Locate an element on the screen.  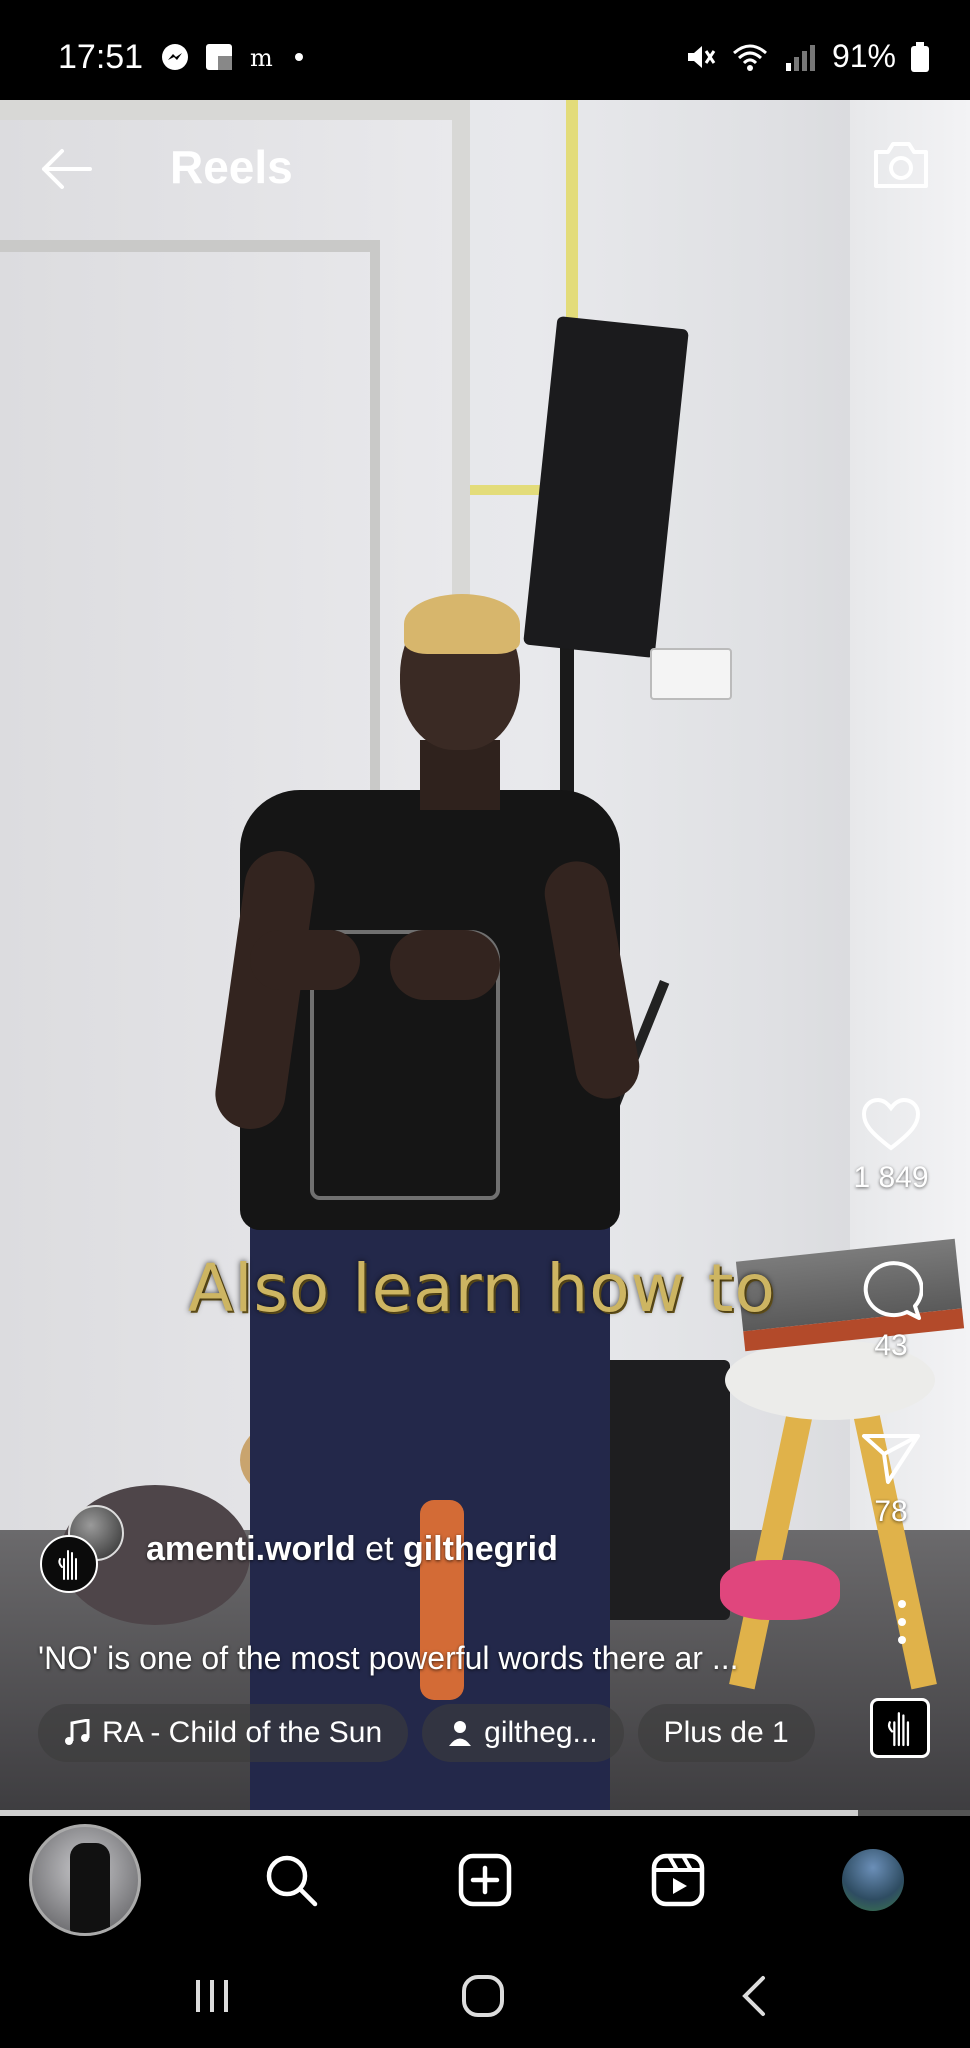
home-button is located at coordinates (483, 1996).